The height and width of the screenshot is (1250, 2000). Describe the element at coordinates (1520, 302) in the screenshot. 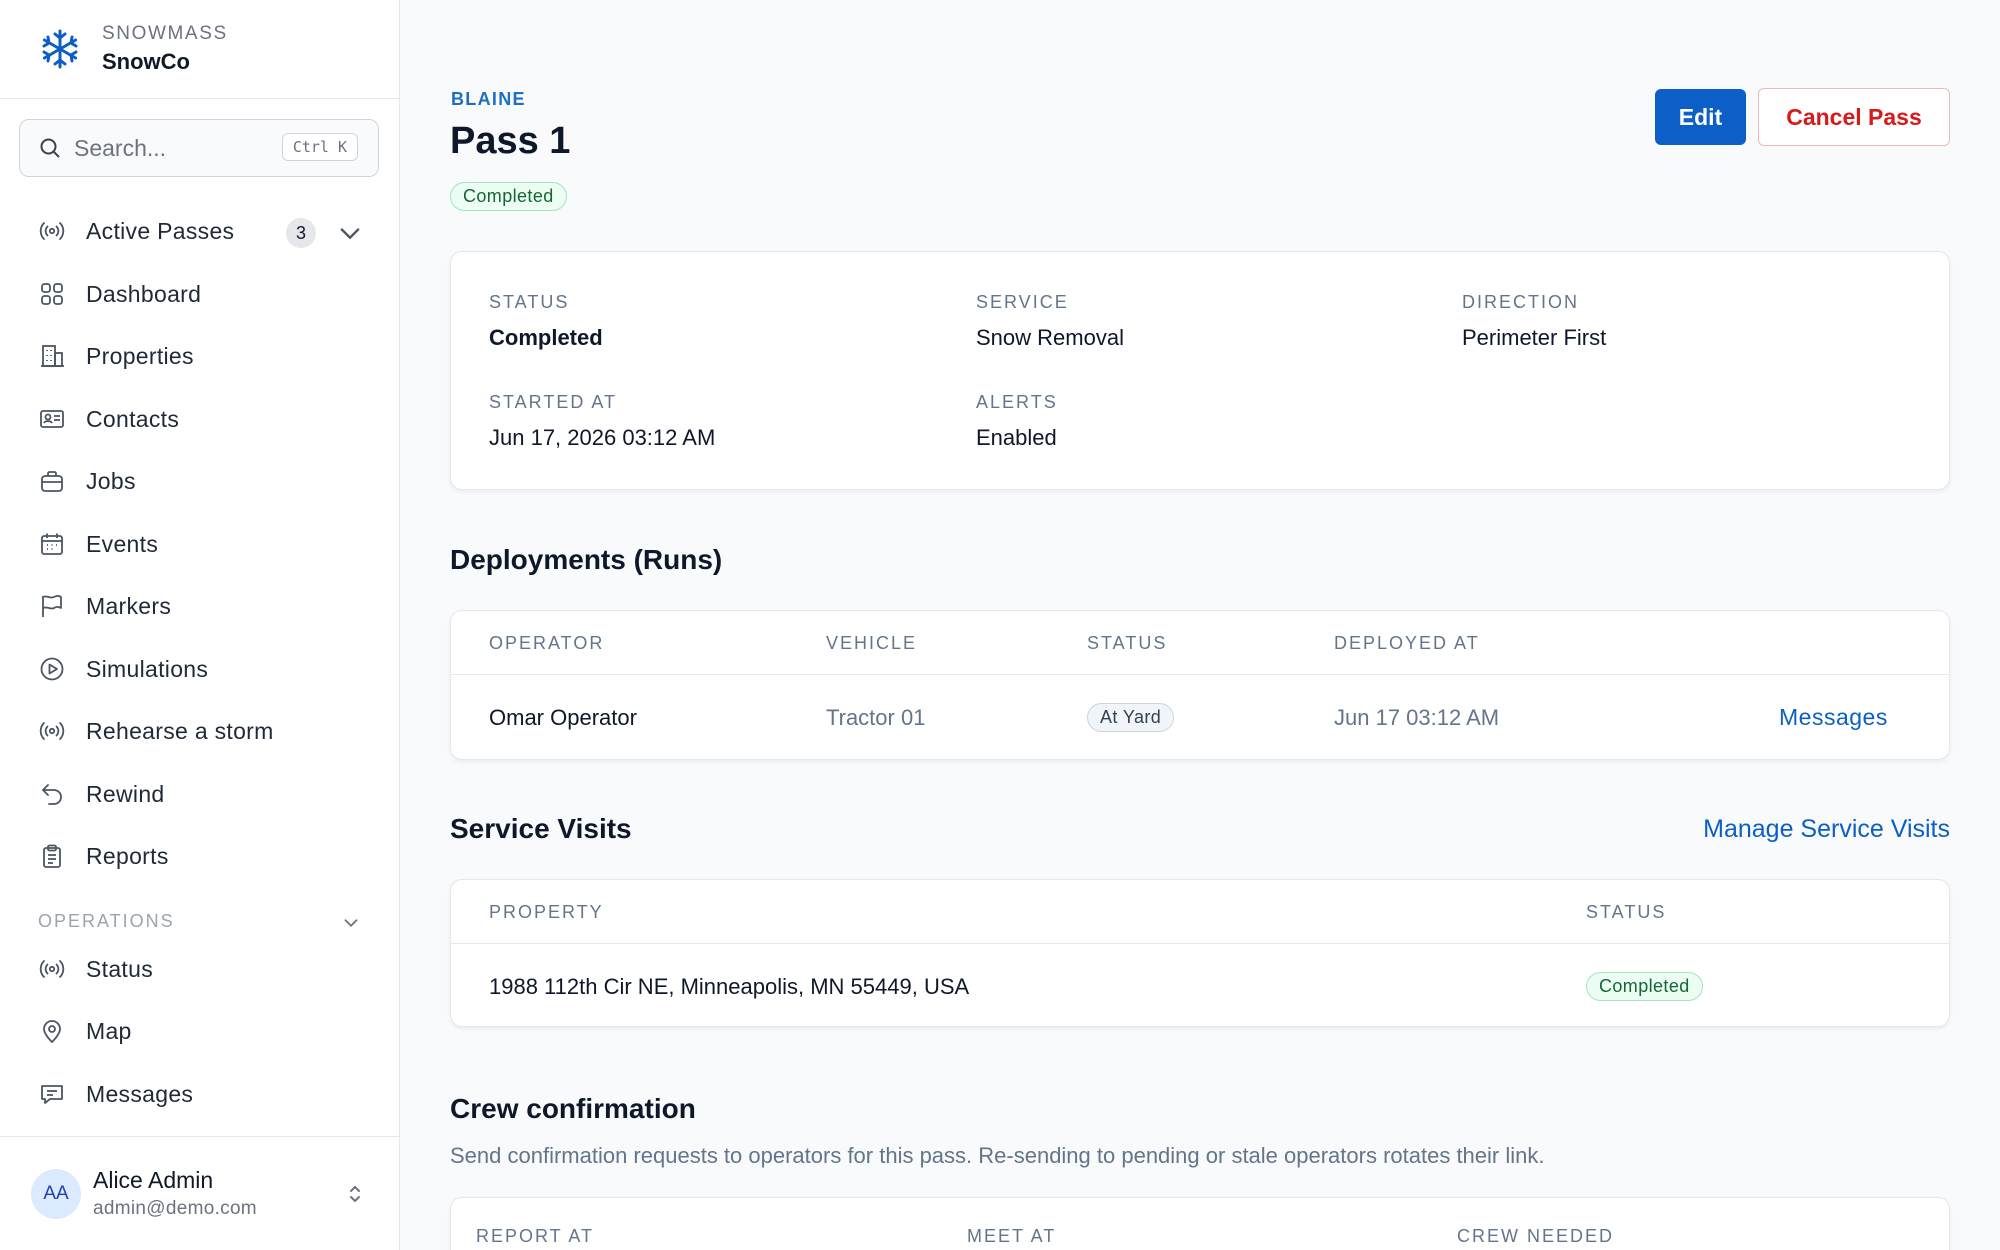

I see `field-label: DIRECTION` at that location.